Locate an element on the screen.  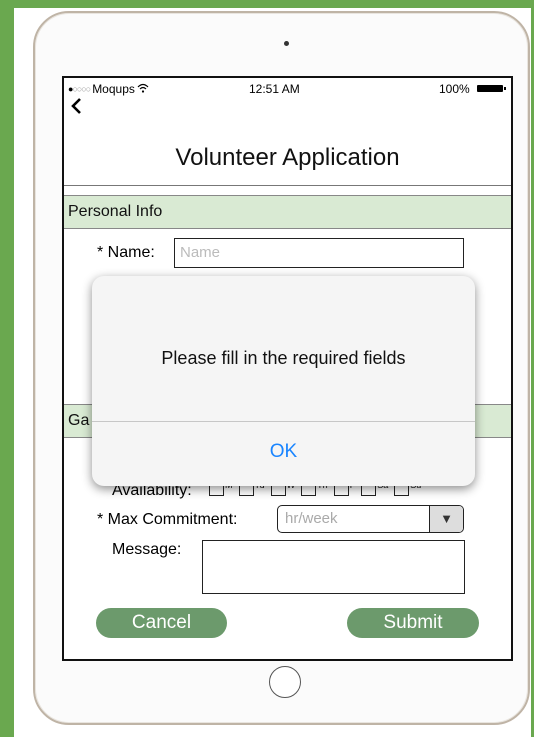
camera-icon is located at coordinates (286, 43).